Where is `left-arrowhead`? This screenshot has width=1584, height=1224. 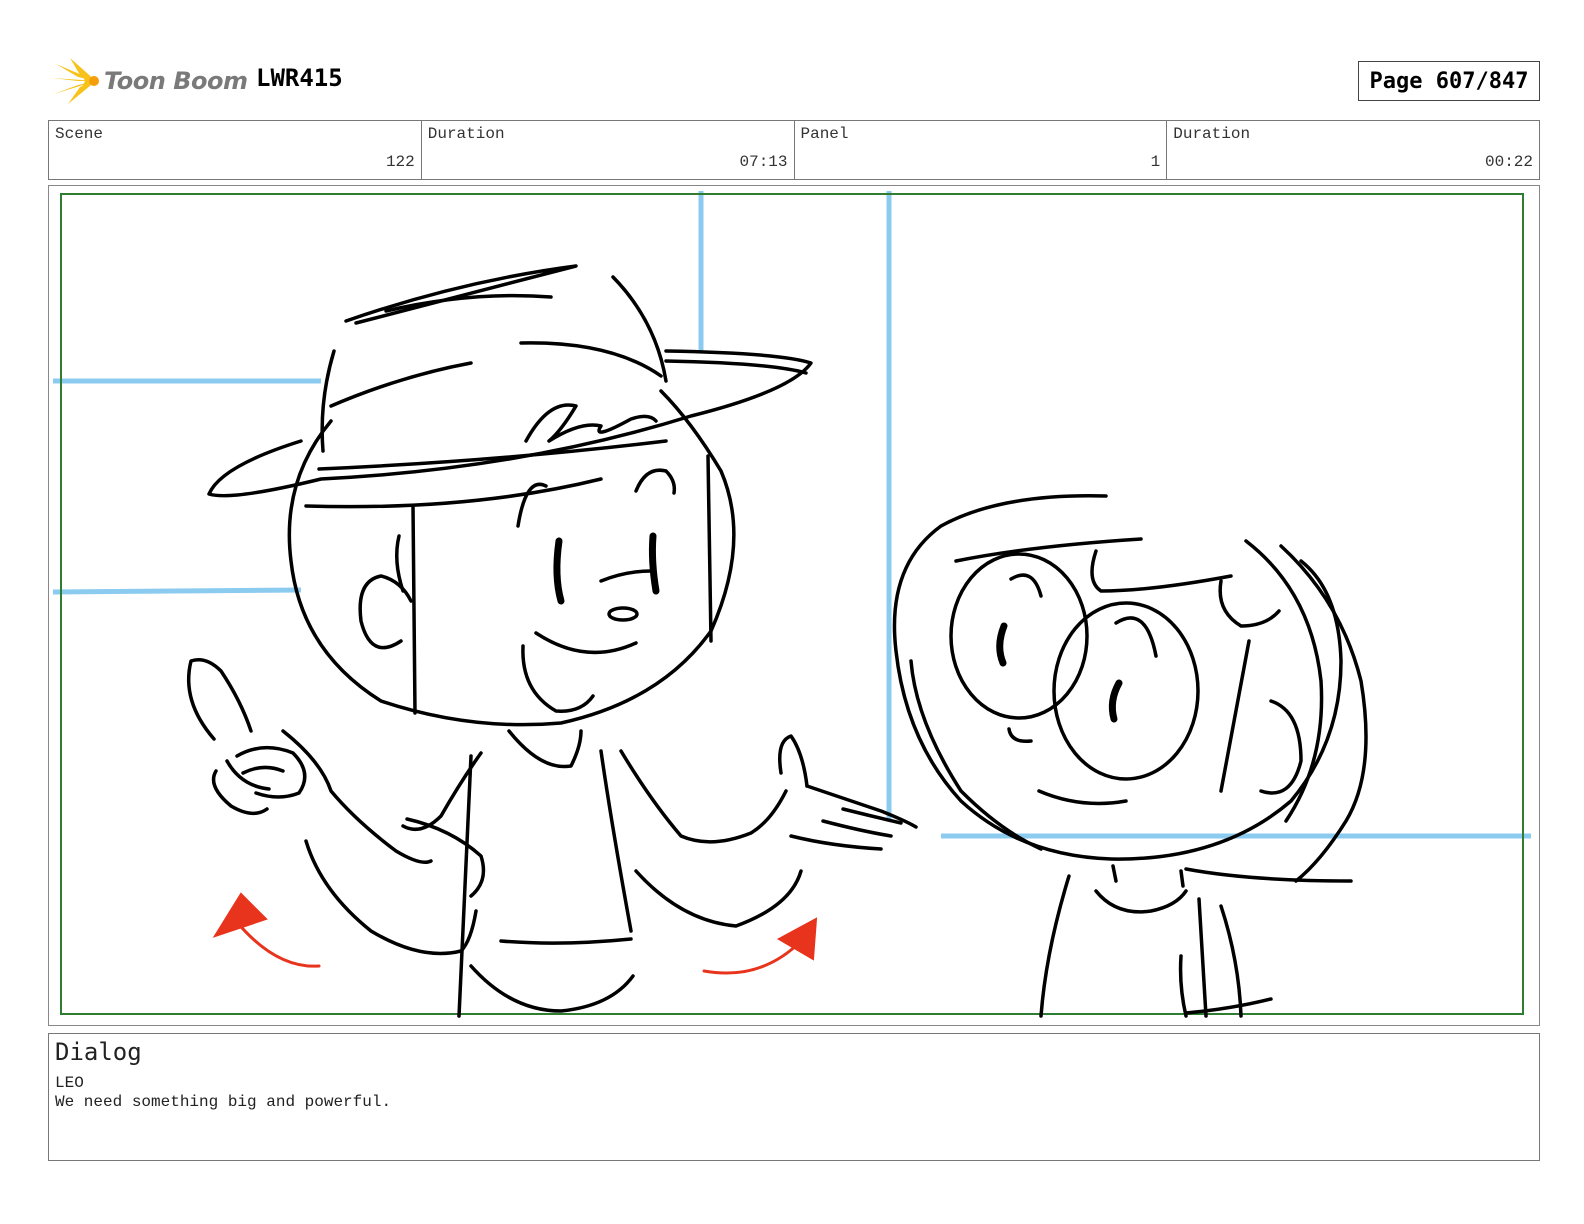
left-arrowhead is located at coordinates (240, 915).